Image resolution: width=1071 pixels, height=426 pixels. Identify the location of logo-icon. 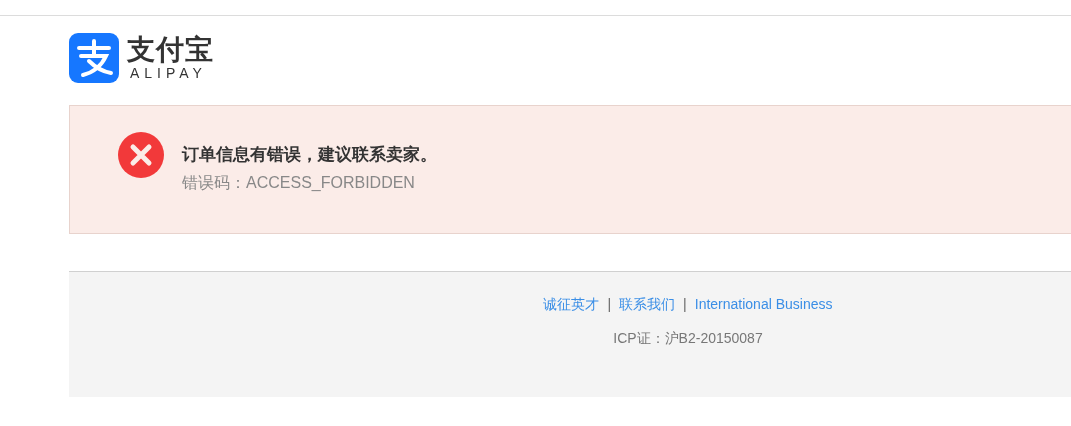
(94, 58).